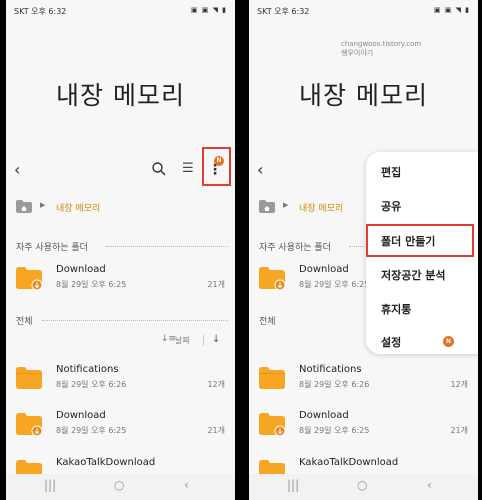 The width and height of the screenshot is (482, 500). What do you see at coordinates (391, 172) in the screenshot?
I see `menu-item-edit: 편집` at bounding box center [391, 172].